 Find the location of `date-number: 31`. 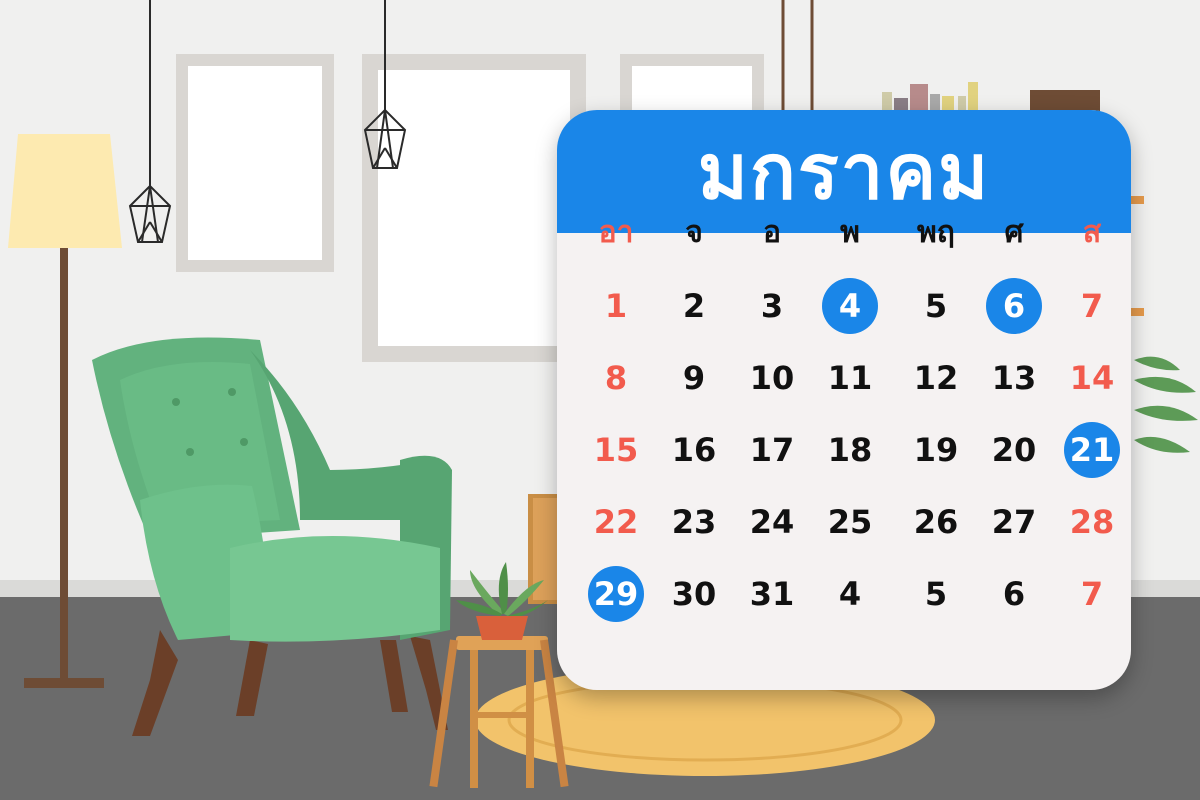

date-number: 31 is located at coordinates (772, 594).